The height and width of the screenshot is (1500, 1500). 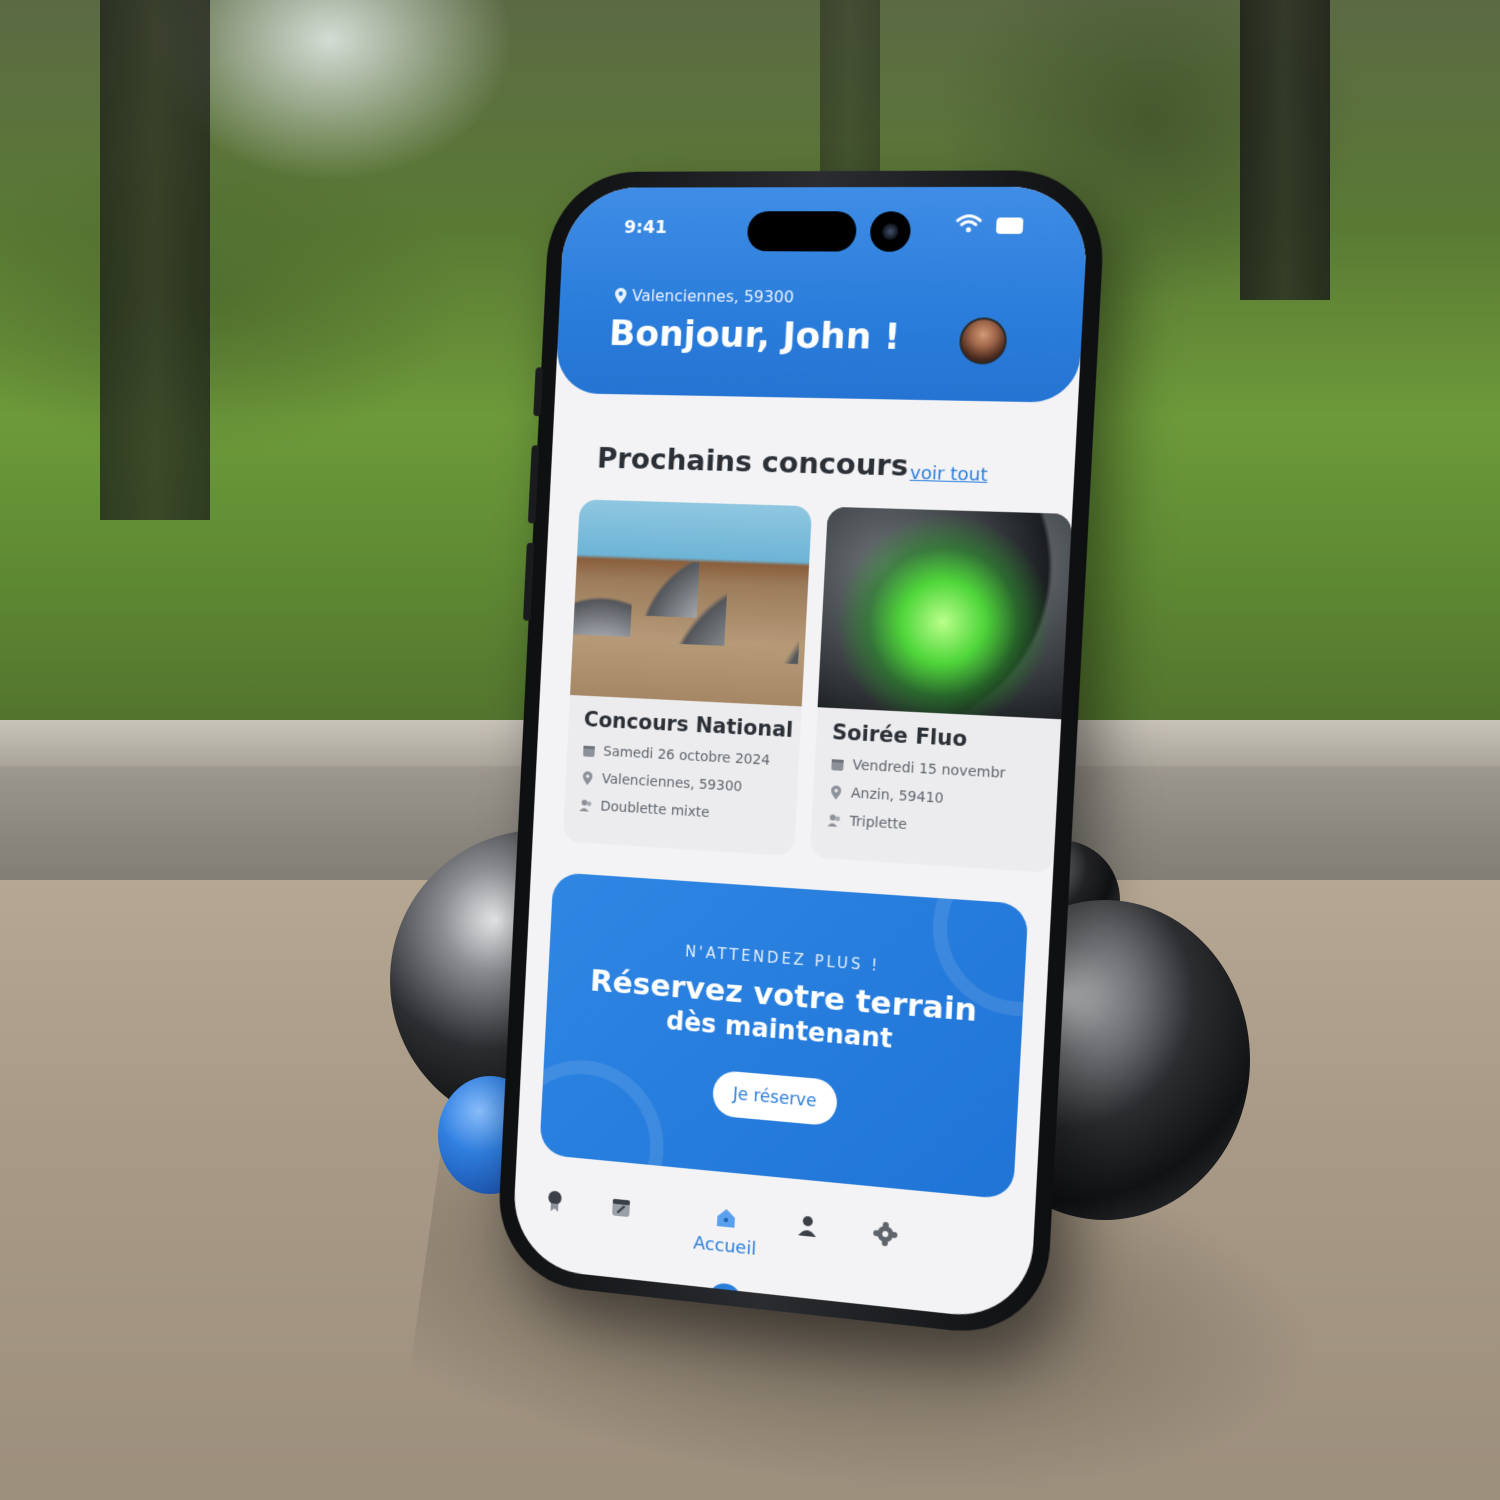 I want to click on status-bar: 9:41, so click(x=825, y=219).